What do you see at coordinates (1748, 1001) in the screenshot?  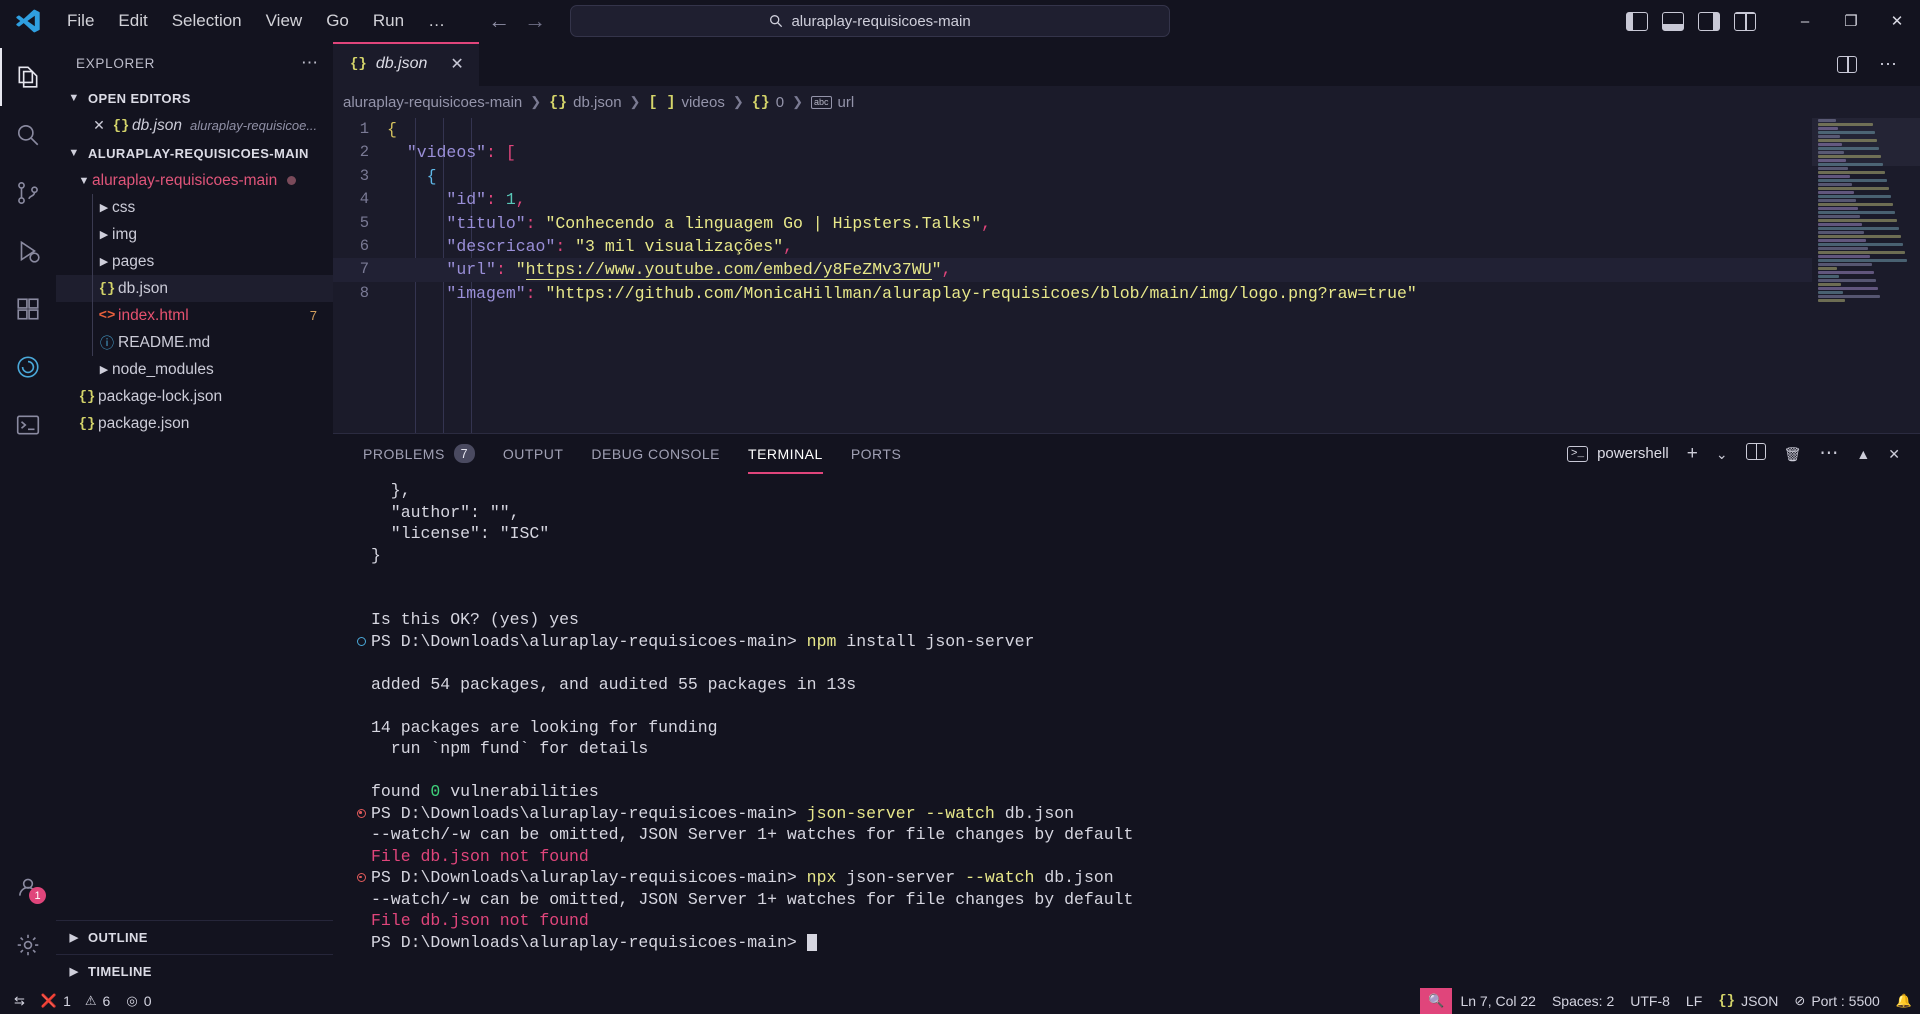 I see `status-language-mode: {} JSON` at bounding box center [1748, 1001].